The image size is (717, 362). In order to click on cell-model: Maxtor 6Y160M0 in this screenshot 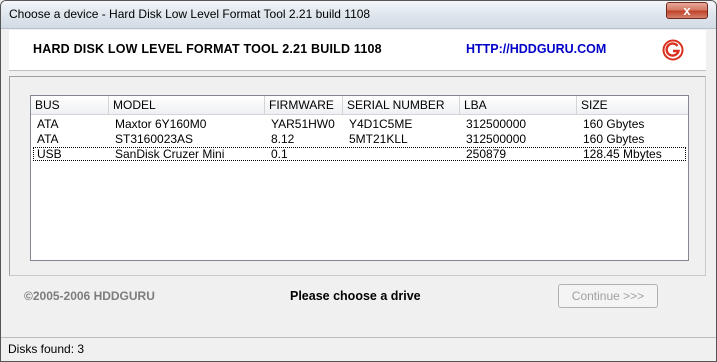, I will do `click(161, 124)`.